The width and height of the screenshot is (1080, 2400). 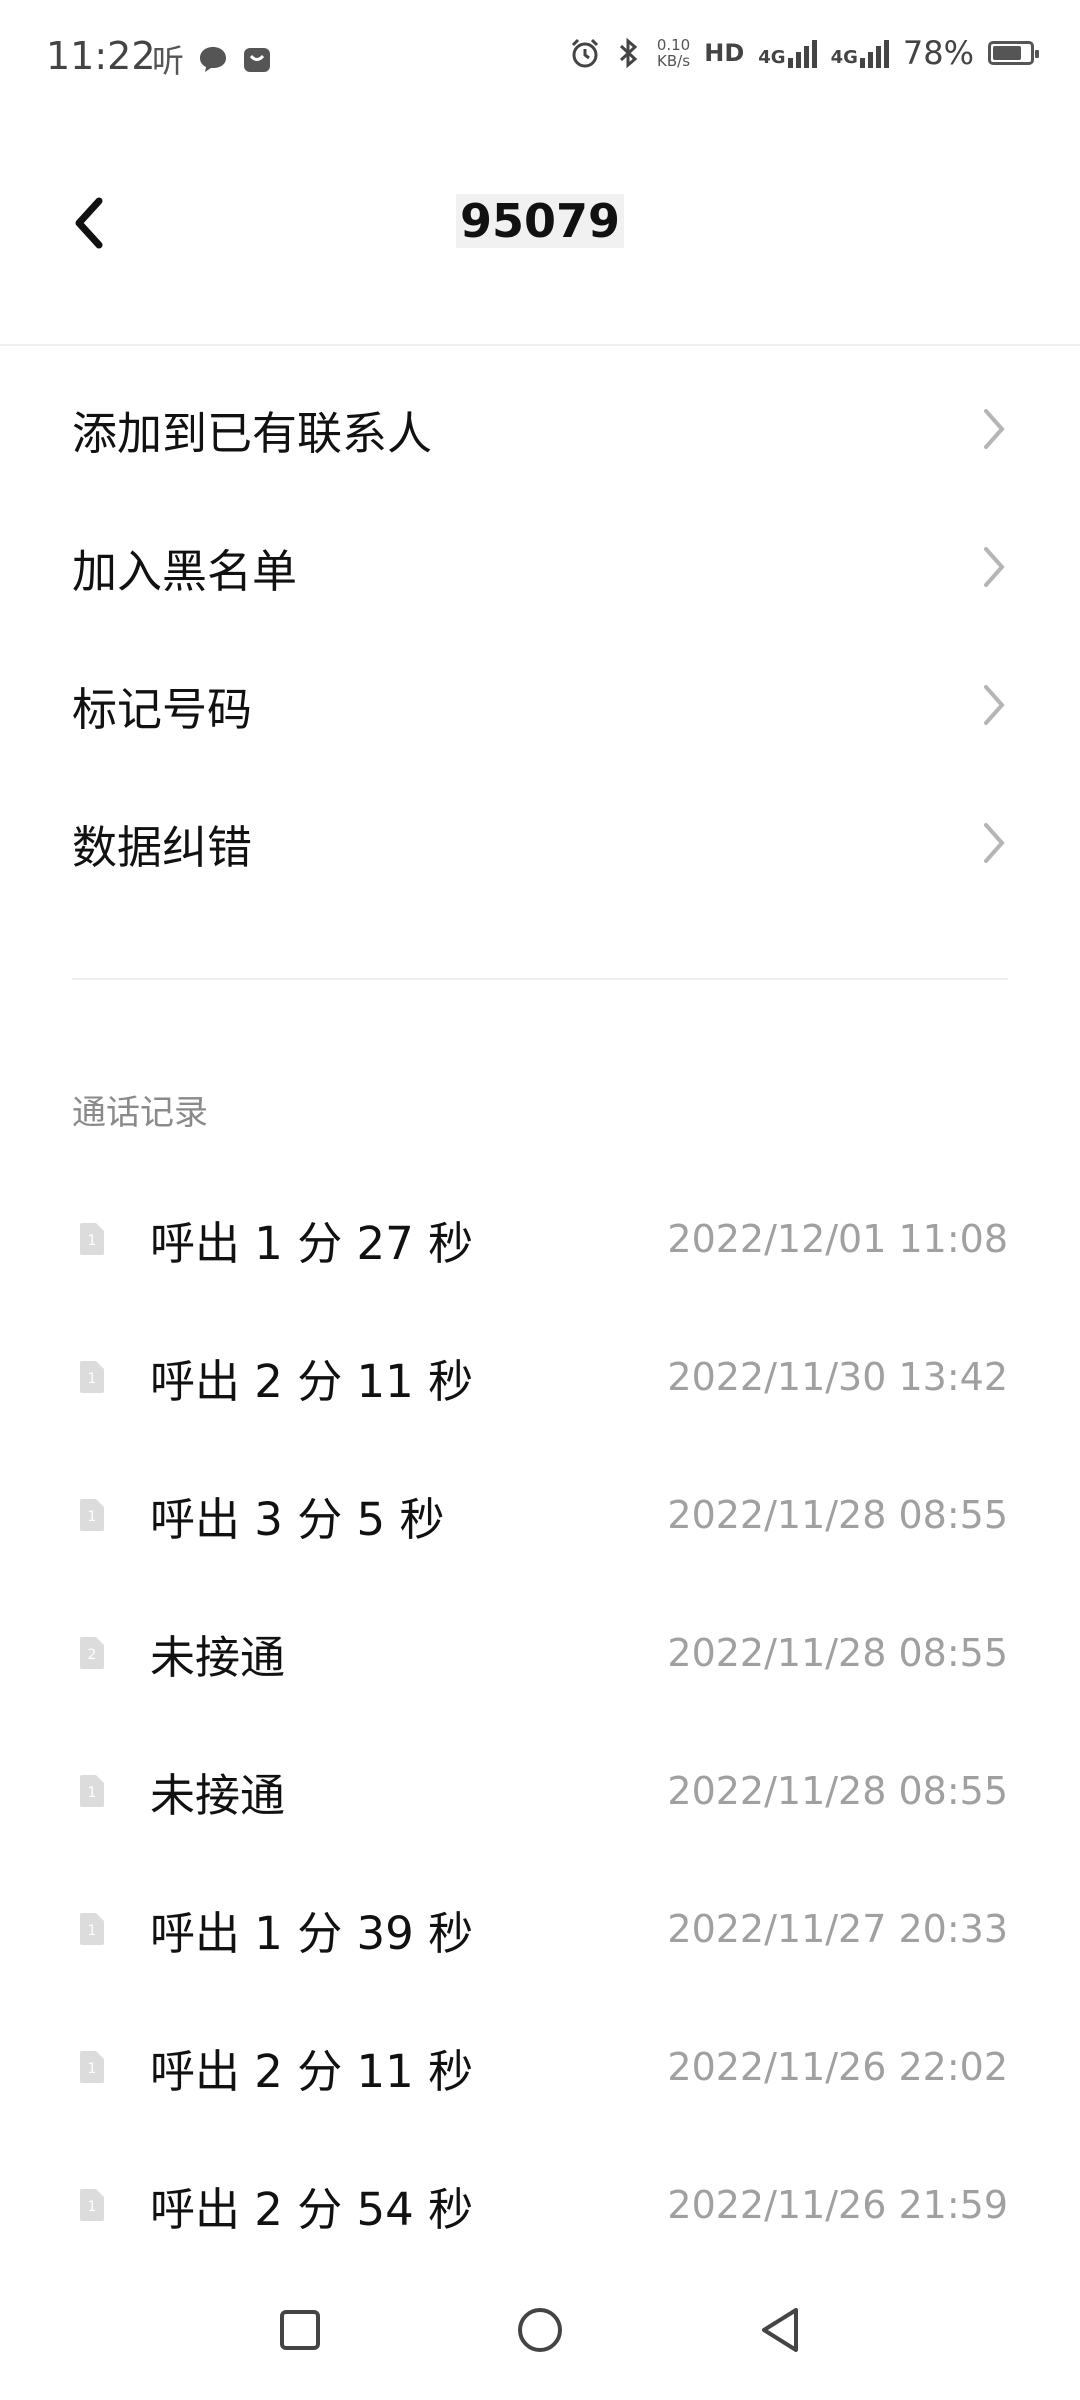 What do you see at coordinates (674, 61) in the screenshot?
I see `network-speed-unit: KB/s` at bounding box center [674, 61].